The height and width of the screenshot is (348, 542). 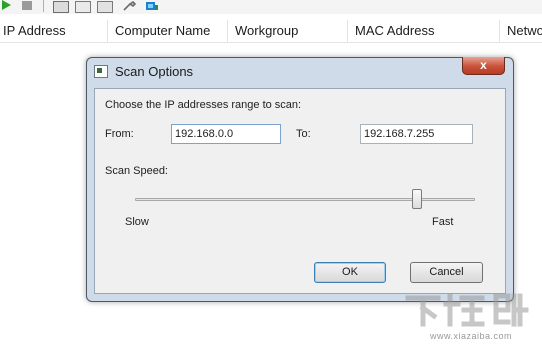 What do you see at coordinates (288, 31) in the screenshot?
I see `column-workgroup: Workgroup` at bounding box center [288, 31].